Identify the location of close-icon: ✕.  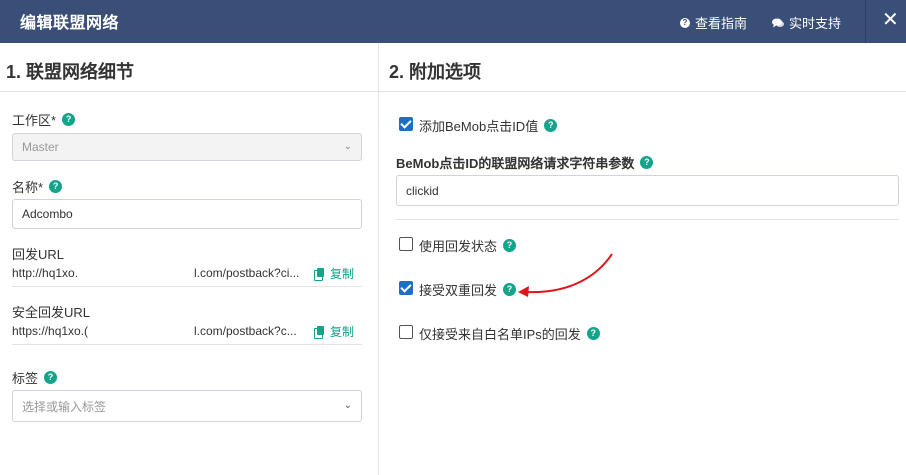
(890, 20).